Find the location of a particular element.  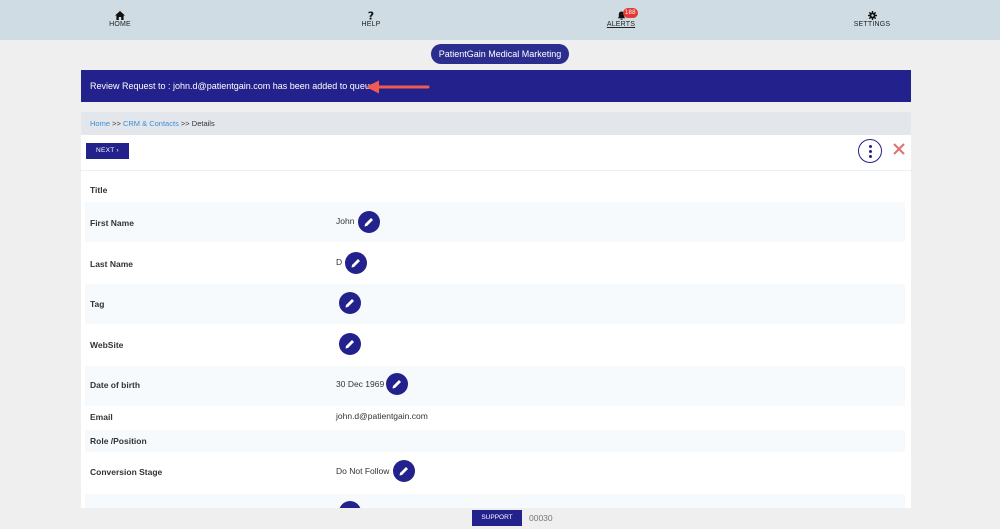

more-options-button is located at coordinates (870, 151).